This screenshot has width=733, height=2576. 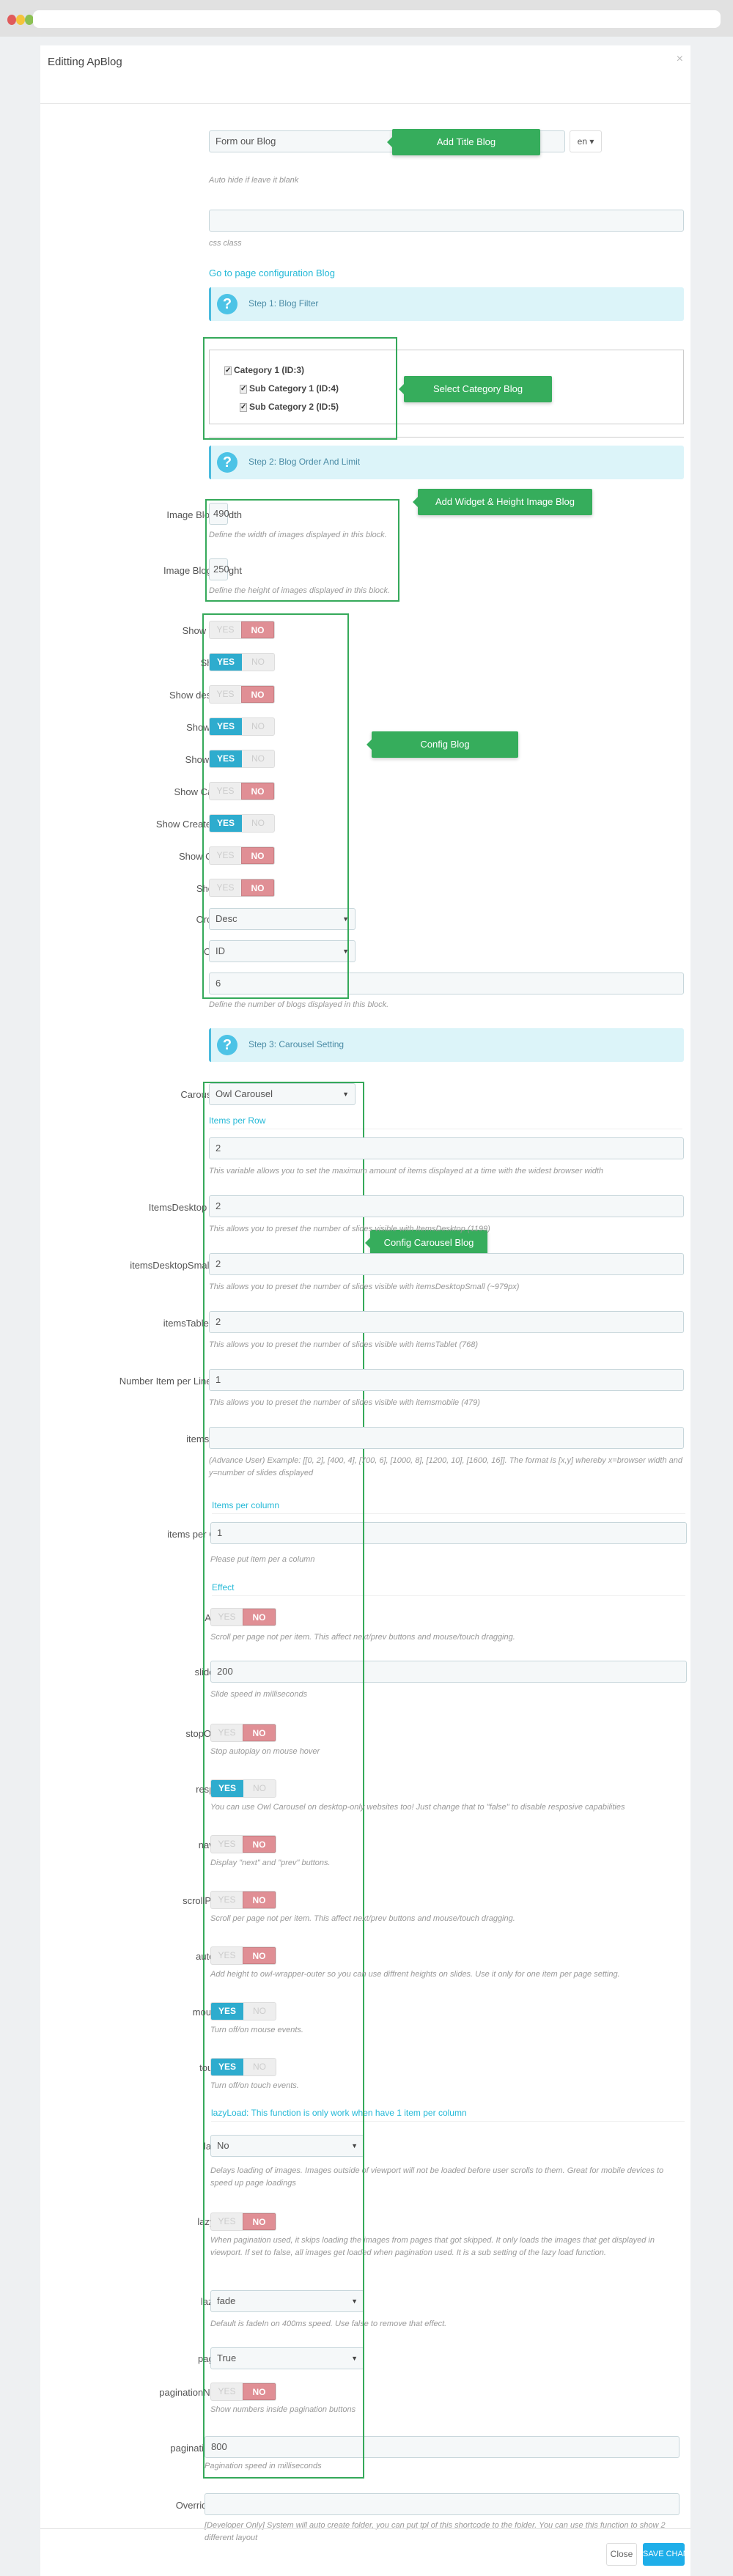 What do you see at coordinates (302, 550) in the screenshot?
I see `highlight-image` at bounding box center [302, 550].